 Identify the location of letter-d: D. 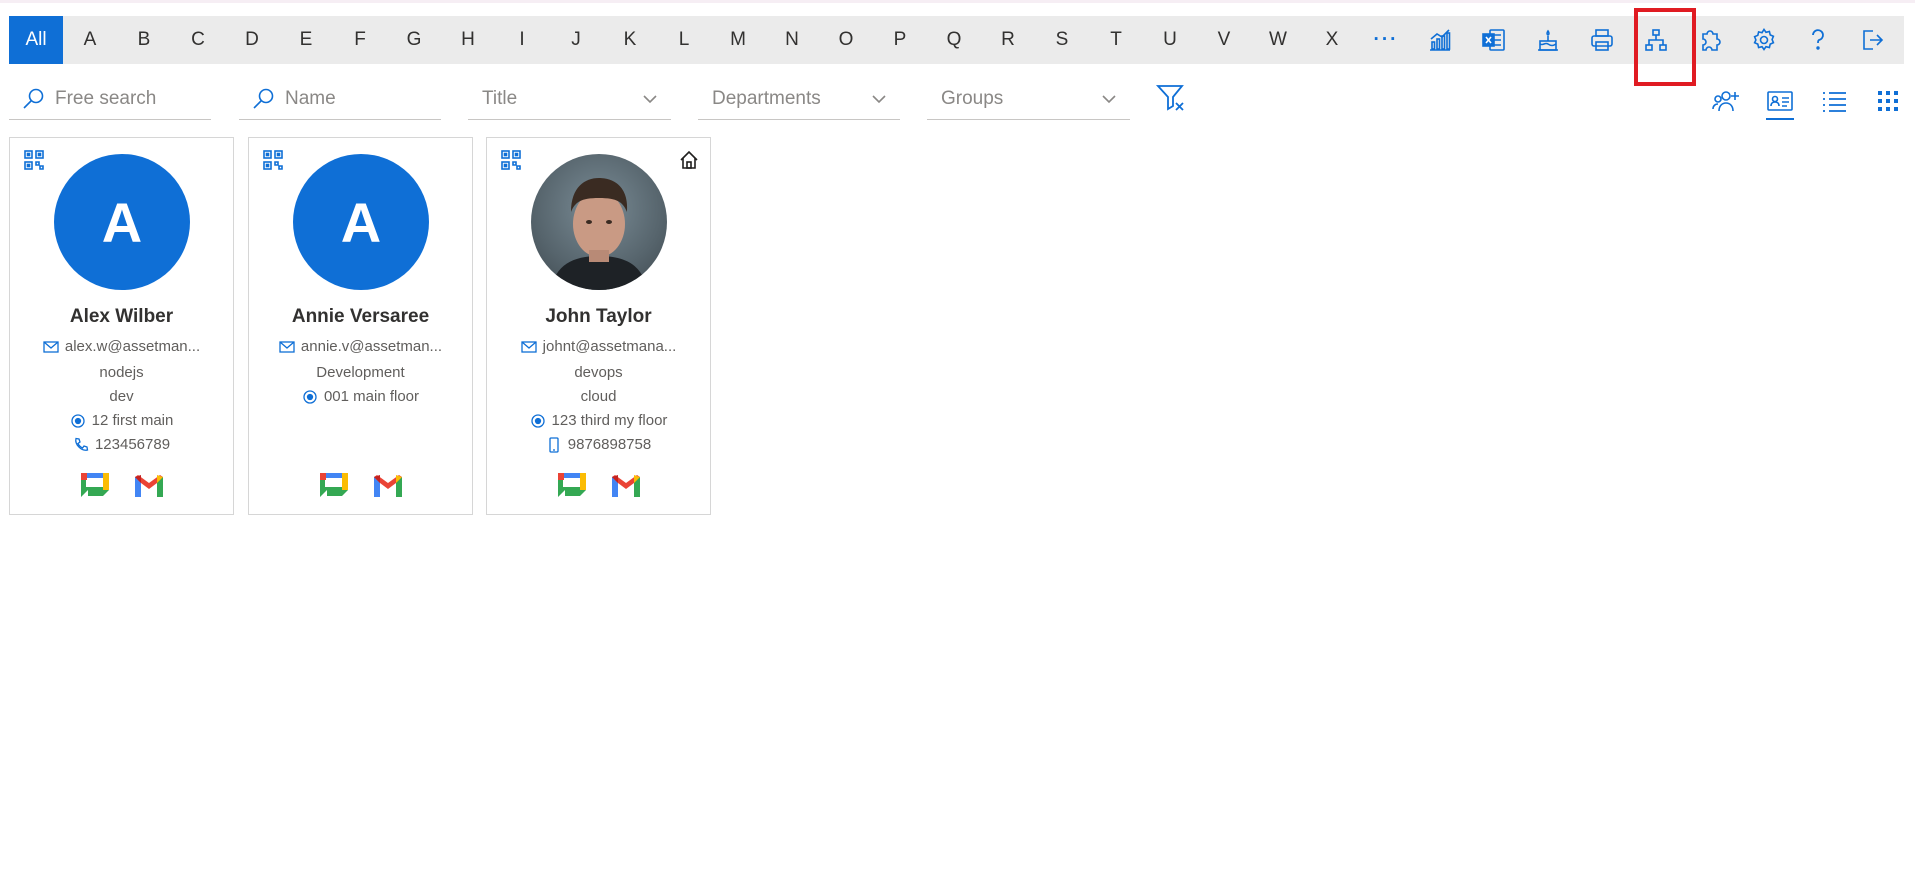
(252, 40).